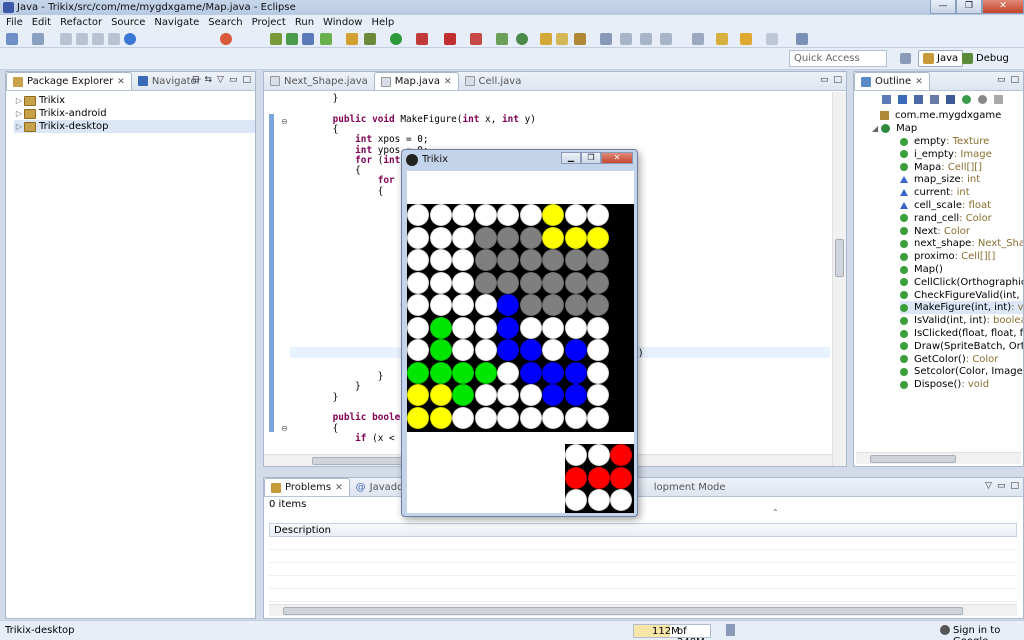 Image resolution: width=1024 pixels, height=640 pixels. What do you see at coordinates (226, 39) in the screenshot?
I see `debug-marker-icon` at bounding box center [226, 39].